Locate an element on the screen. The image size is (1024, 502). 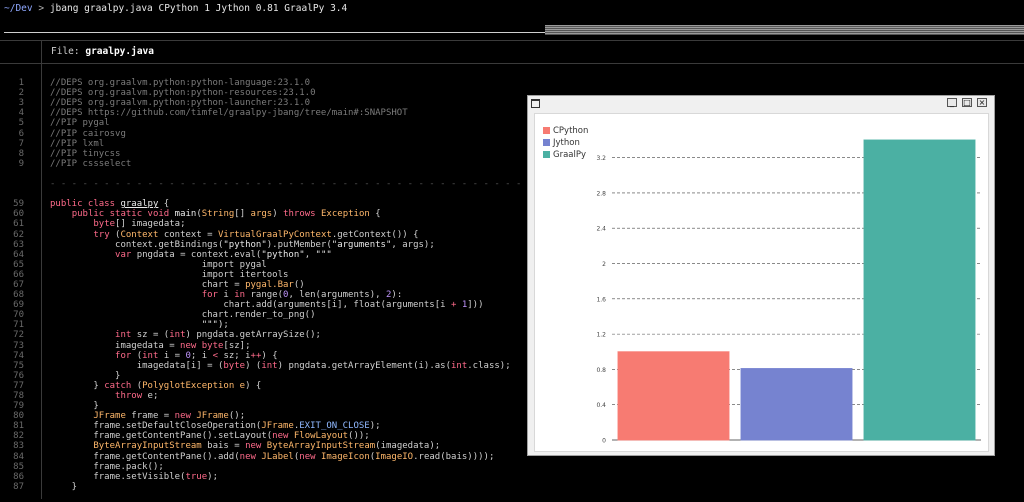
comment-text: //PIP tinycss is located at coordinates (85, 153).